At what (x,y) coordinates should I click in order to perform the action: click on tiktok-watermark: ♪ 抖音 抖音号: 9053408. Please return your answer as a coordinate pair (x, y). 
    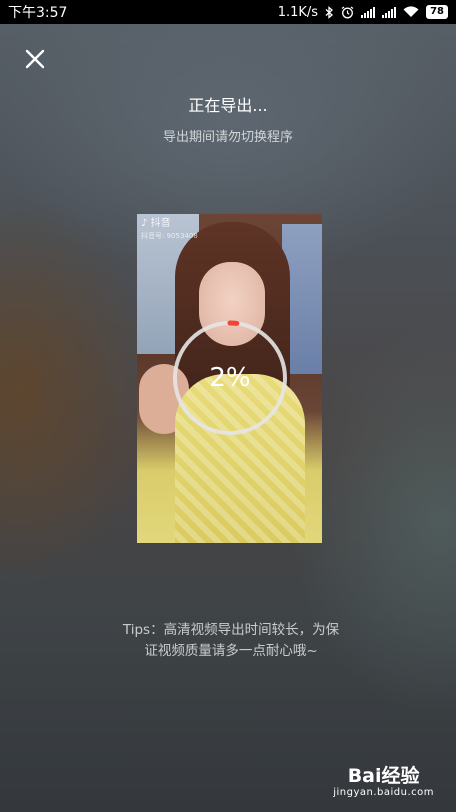
    Looking at the image, I should click on (169, 230).